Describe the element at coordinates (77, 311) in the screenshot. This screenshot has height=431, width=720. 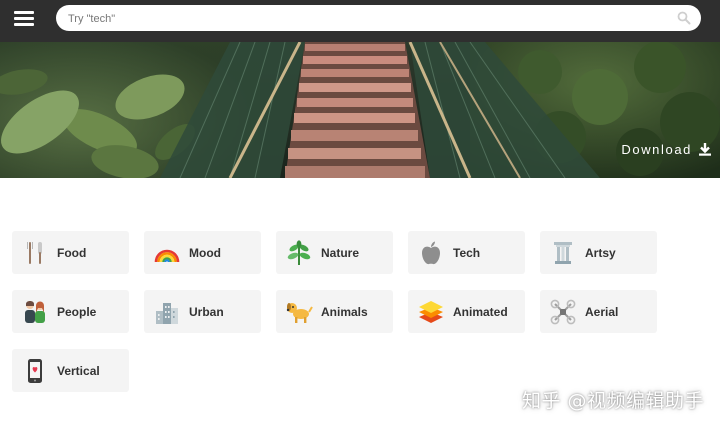
I see `category-label: People` at that location.